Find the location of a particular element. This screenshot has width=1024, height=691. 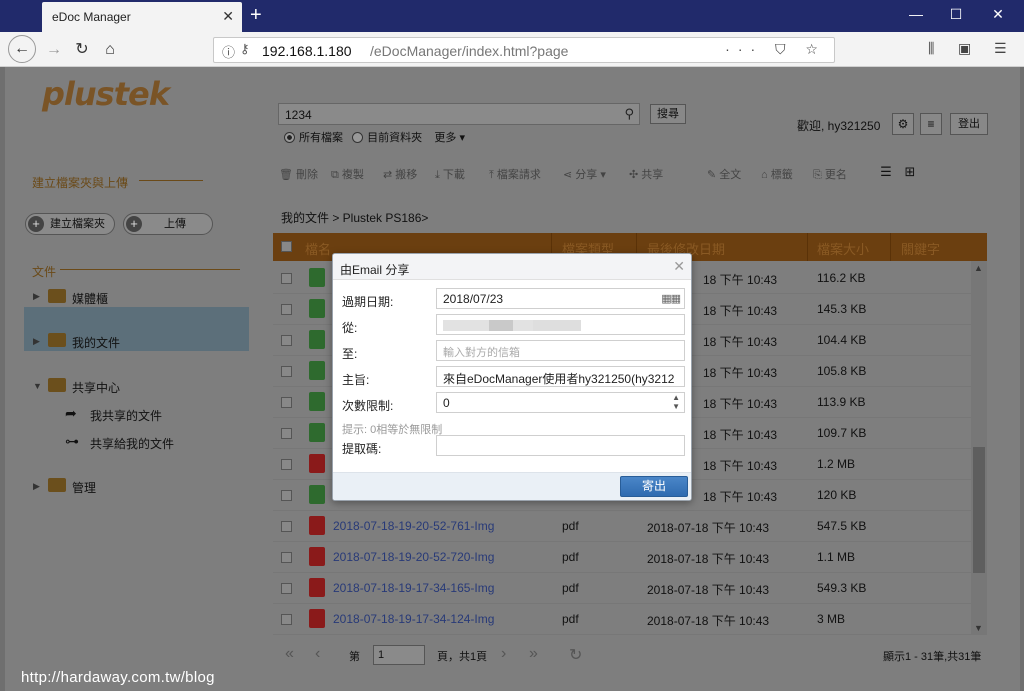

limit-label: 次數限制: is located at coordinates (368, 406).